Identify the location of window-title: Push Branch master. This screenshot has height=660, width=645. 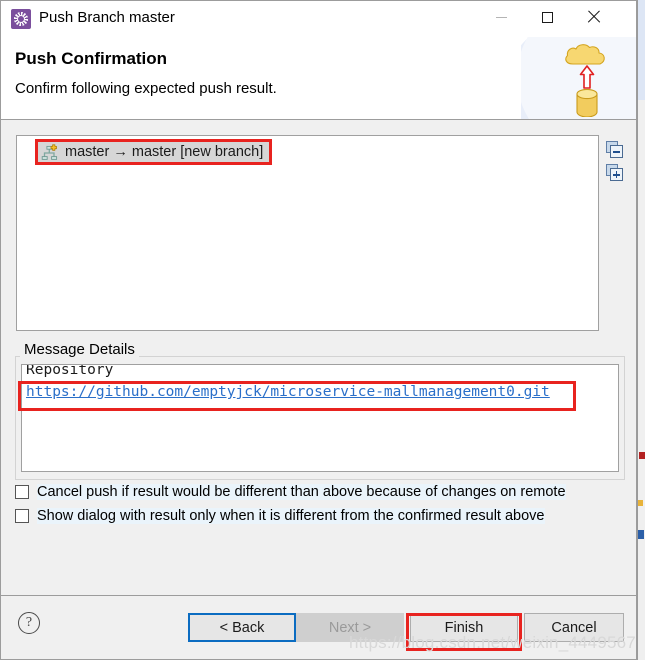
(107, 17).